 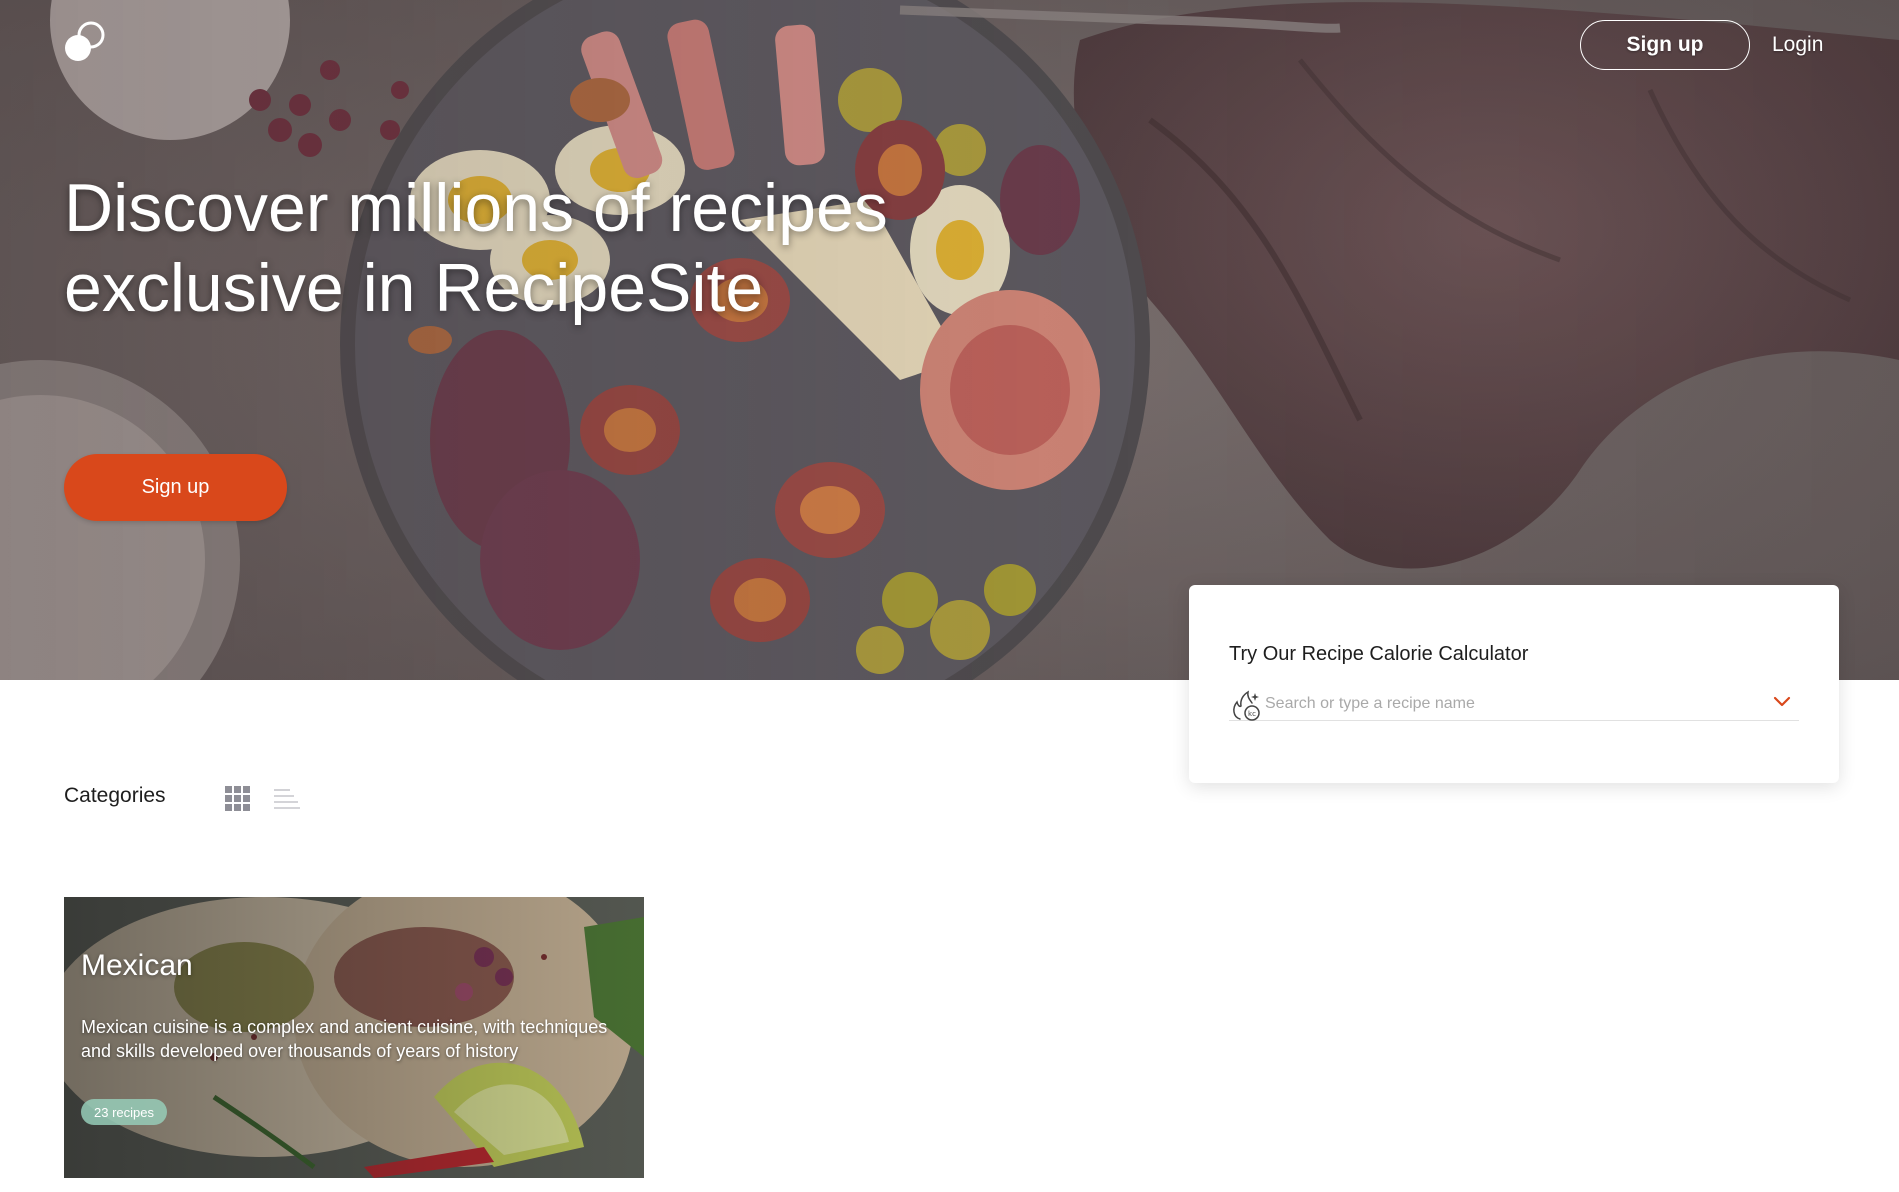 I want to click on svg-text: kc, so click(x=1252, y=714).